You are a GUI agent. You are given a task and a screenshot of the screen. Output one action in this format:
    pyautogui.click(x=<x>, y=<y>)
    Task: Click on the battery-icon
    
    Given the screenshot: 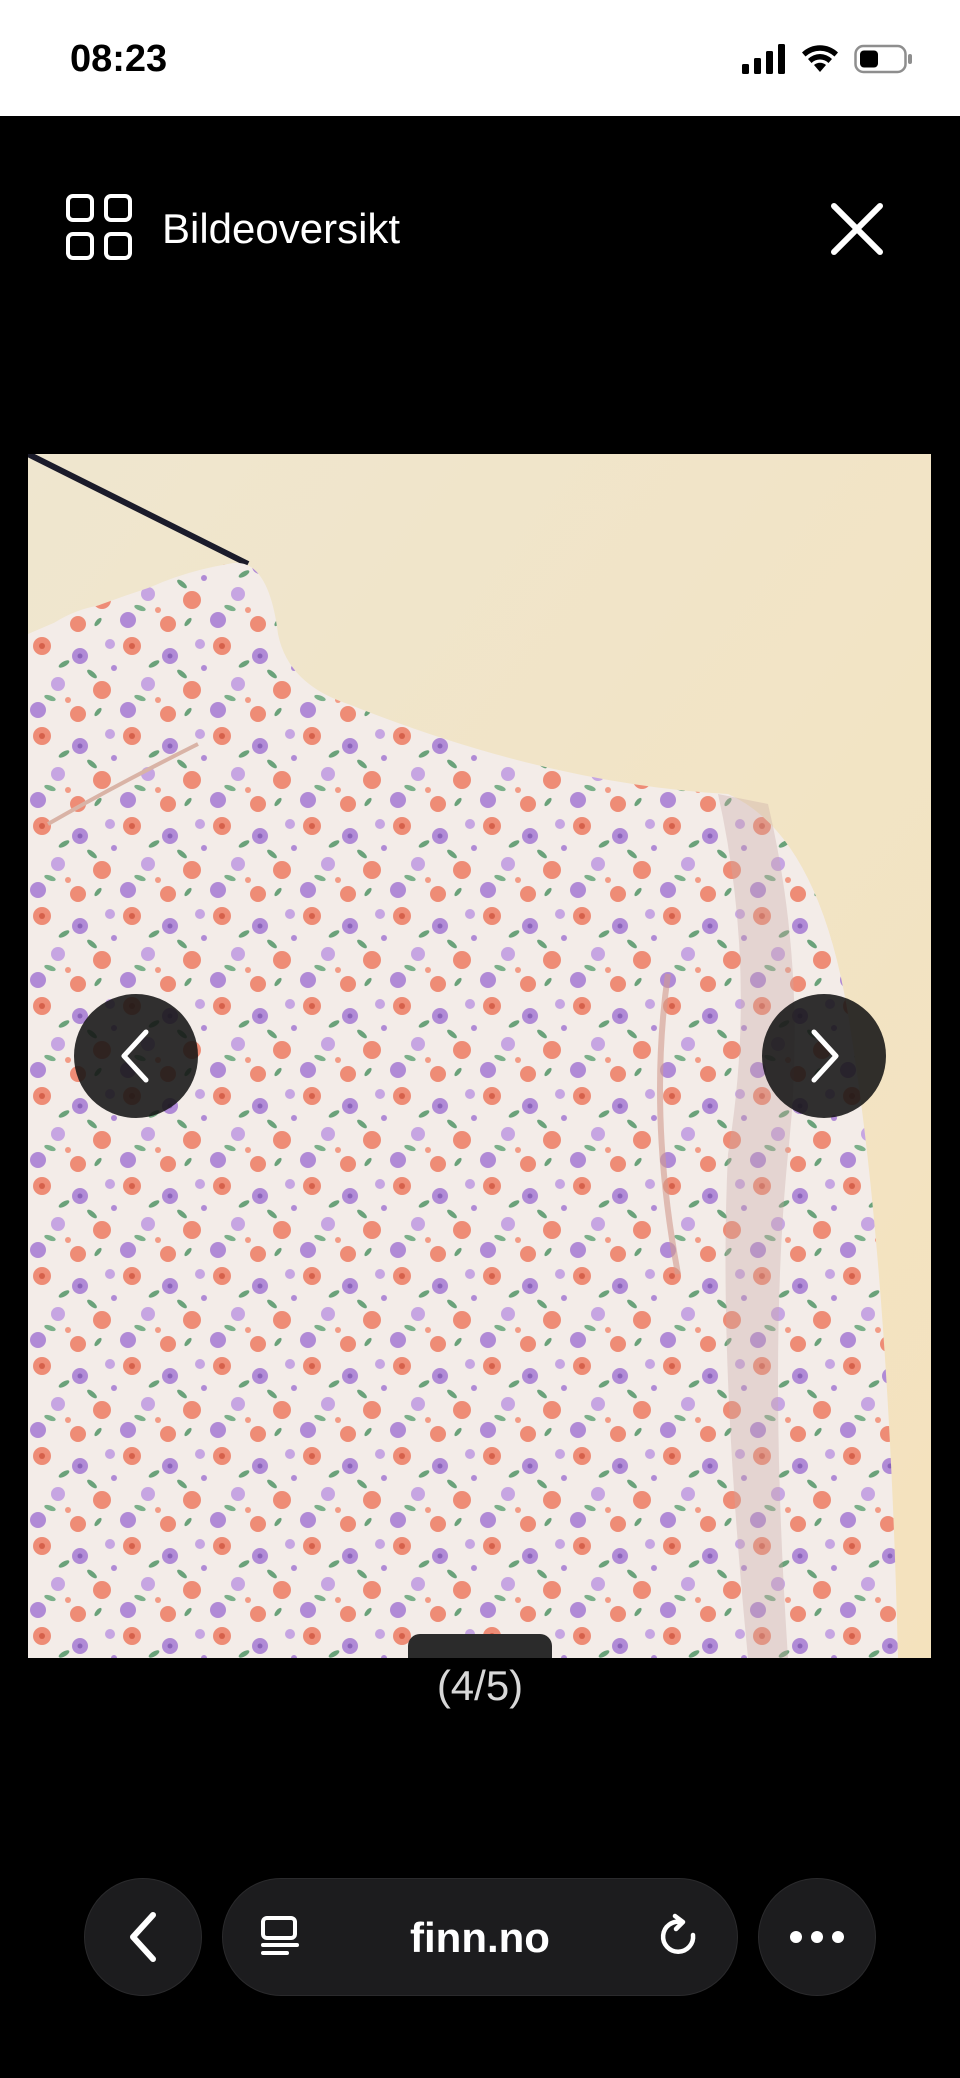 What is the action you would take?
    pyautogui.click(x=884, y=61)
    